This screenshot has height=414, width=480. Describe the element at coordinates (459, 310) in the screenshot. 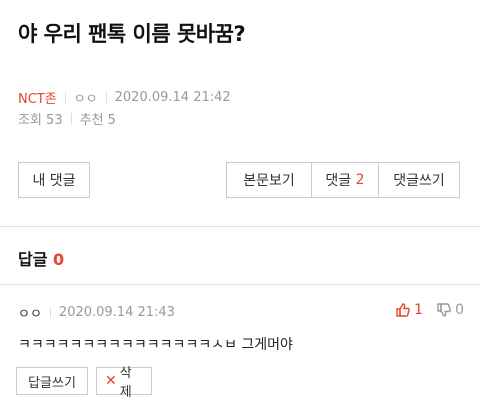

I see `dislike-count: 0` at that location.